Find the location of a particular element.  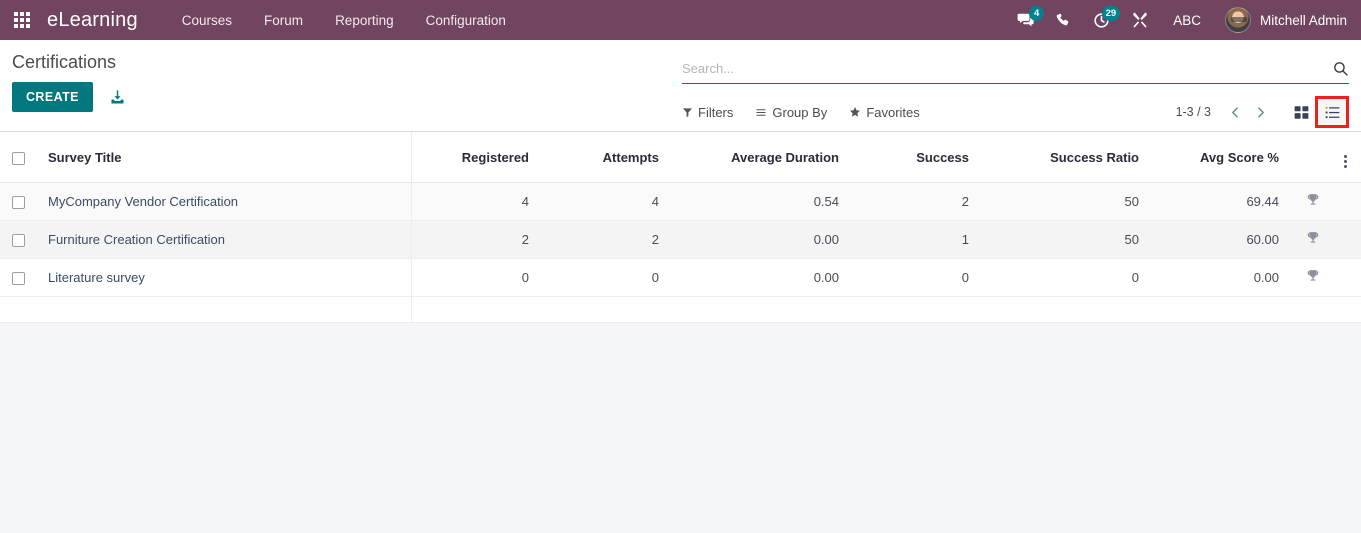

table-row: Literature survey 0 0 0.00 0 0 0.00 is located at coordinates (680, 277).